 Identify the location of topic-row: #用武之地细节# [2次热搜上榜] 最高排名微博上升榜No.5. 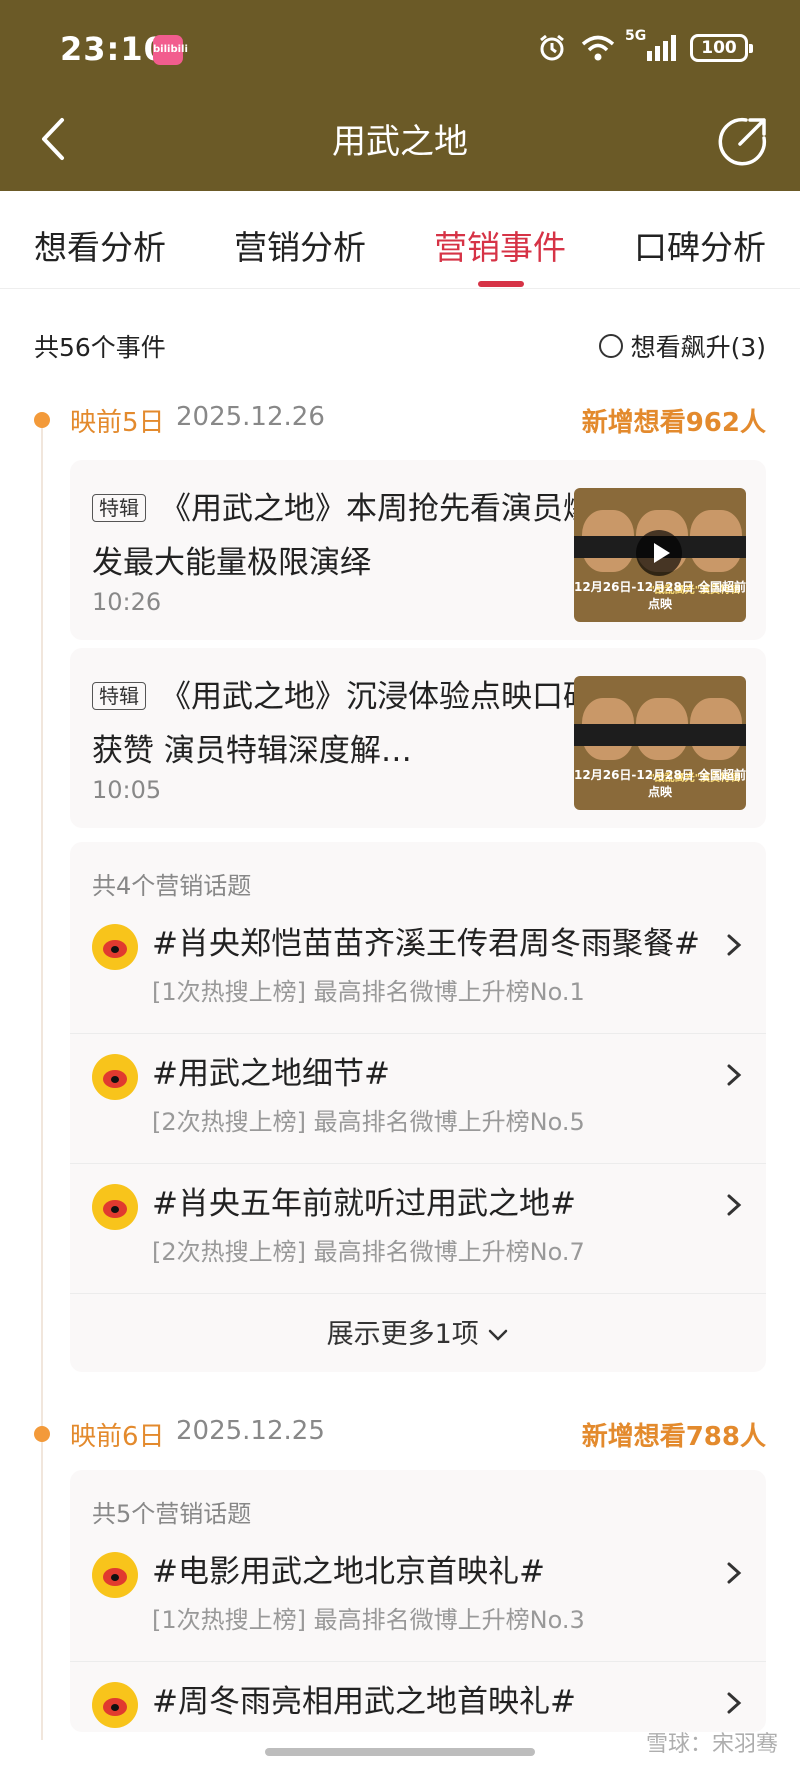
(418, 1099).